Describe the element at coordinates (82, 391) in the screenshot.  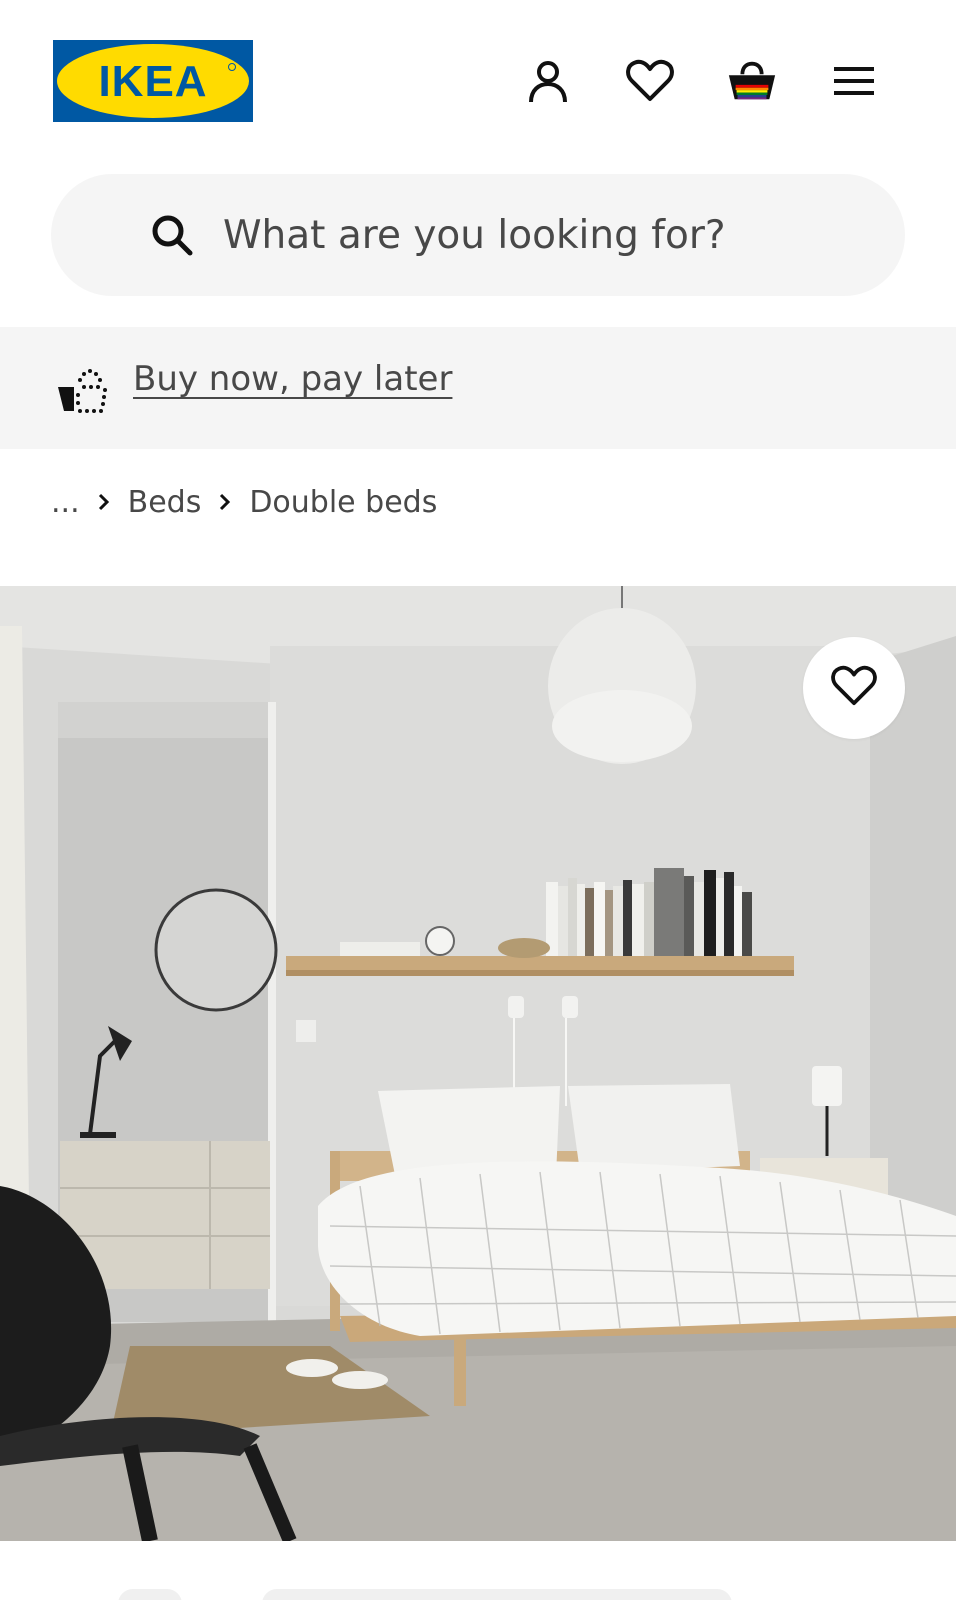
I see `buy-now-pay-later-icon` at that location.